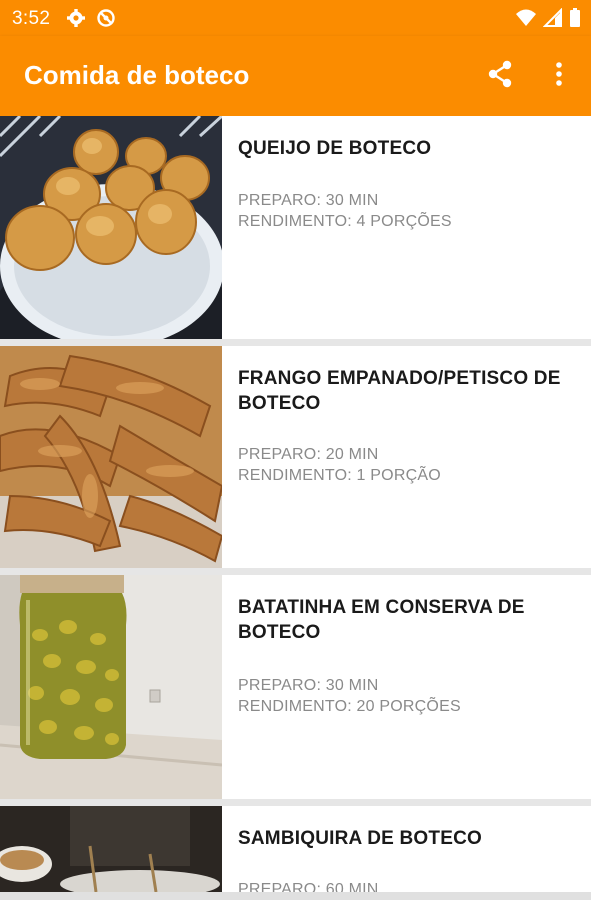 The width and height of the screenshot is (591, 900). What do you see at coordinates (137, 75) in the screenshot?
I see `app-title: Comida de boteco` at bounding box center [137, 75].